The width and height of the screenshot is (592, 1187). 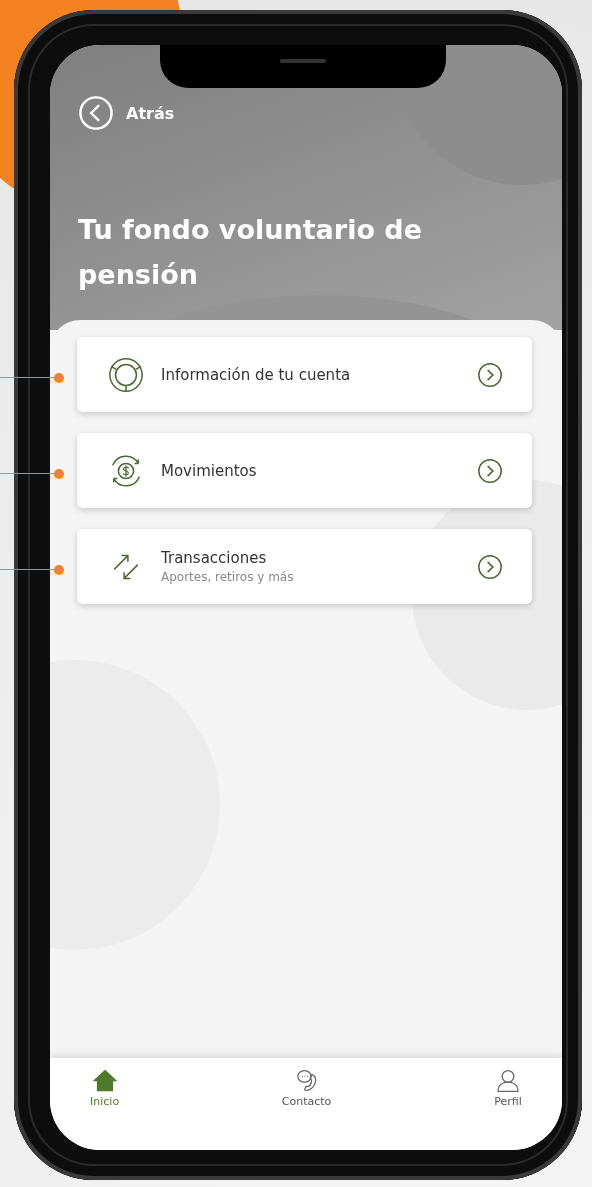 What do you see at coordinates (214, 558) in the screenshot?
I see `menu-label: Transacciones` at bounding box center [214, 558].